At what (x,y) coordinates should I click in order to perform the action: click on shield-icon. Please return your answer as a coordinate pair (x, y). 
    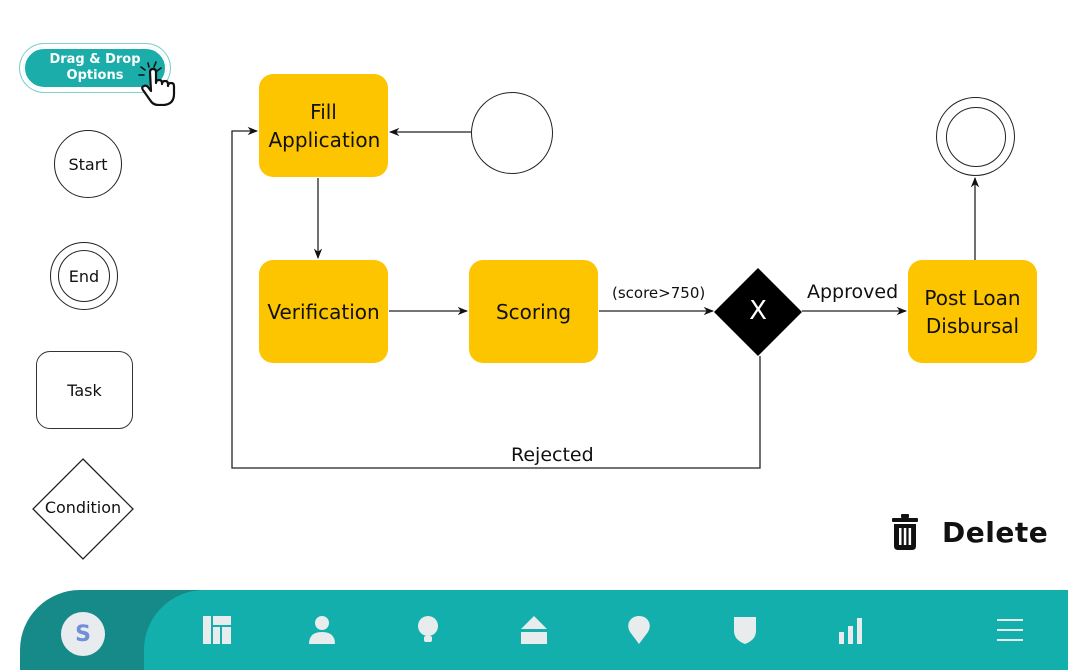
    Looking at the image, I should click on (745, 630).